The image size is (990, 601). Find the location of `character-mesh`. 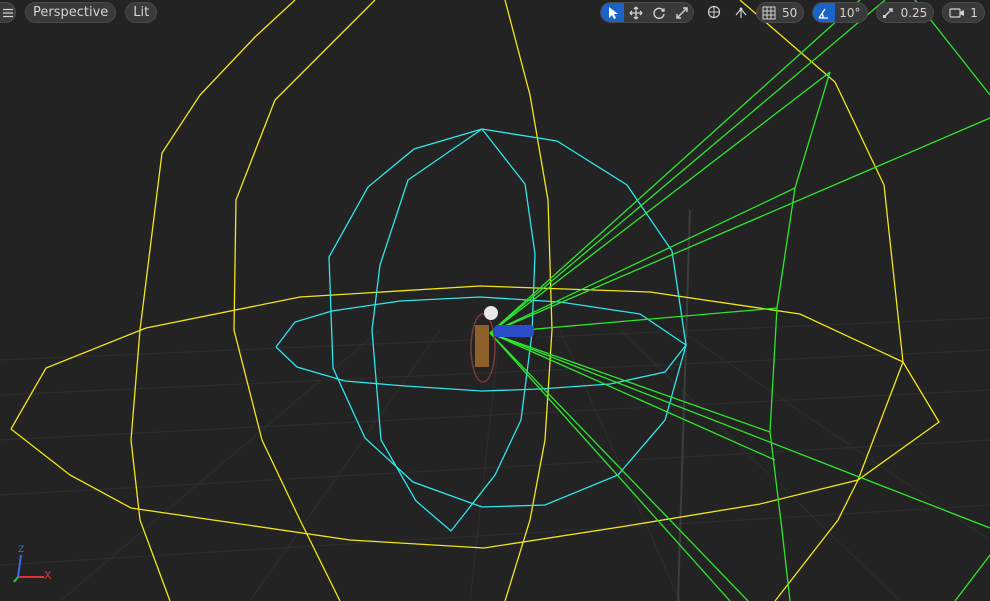

character-mesh is located at coordinates (482, 346).